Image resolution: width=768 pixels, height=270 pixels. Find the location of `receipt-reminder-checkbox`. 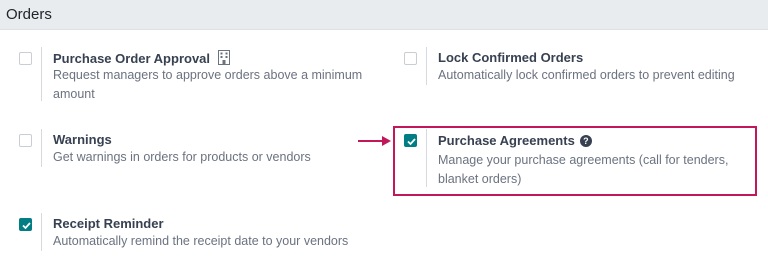

receipt-reminder-checkbox is located at coordinates (25, 224).